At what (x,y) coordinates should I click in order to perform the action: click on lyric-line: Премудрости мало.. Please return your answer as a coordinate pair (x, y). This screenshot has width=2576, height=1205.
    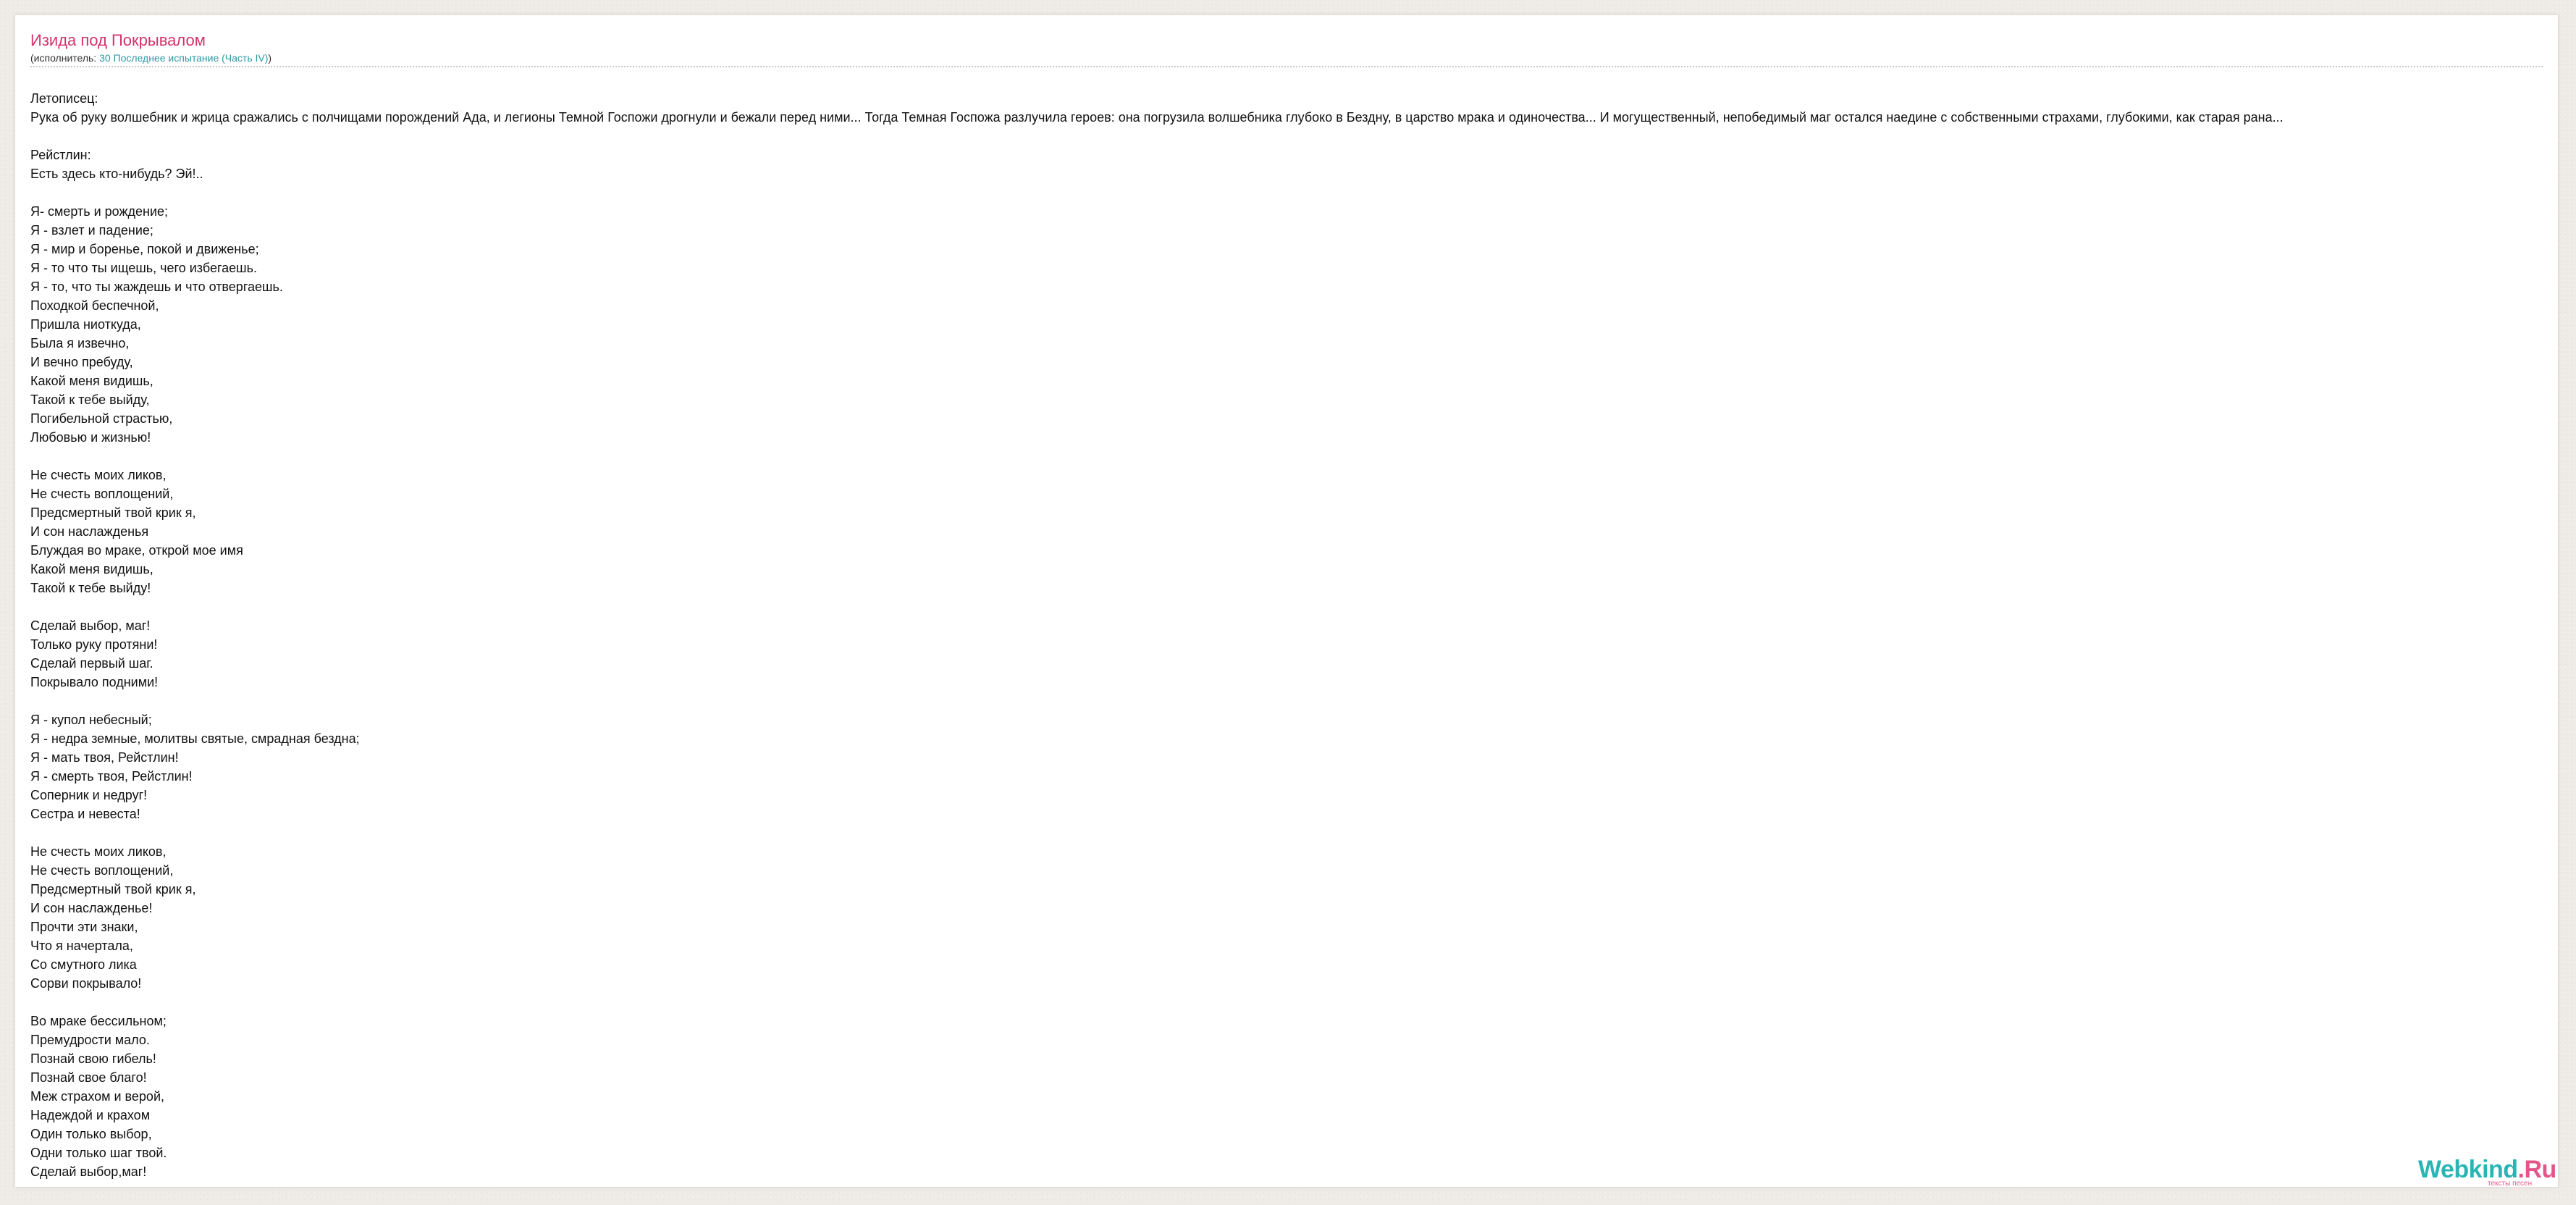
    Looking at the image, I should click on (90, 1040).